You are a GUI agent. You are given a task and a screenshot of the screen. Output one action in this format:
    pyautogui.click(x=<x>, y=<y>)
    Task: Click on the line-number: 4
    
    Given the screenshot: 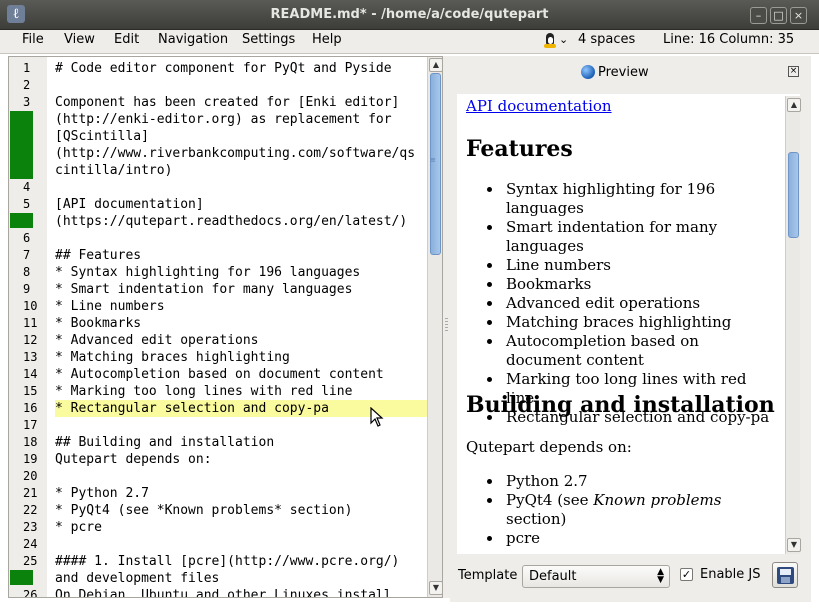 What is the action you would take?
    pyautogui.click(x=27, y=187)
    